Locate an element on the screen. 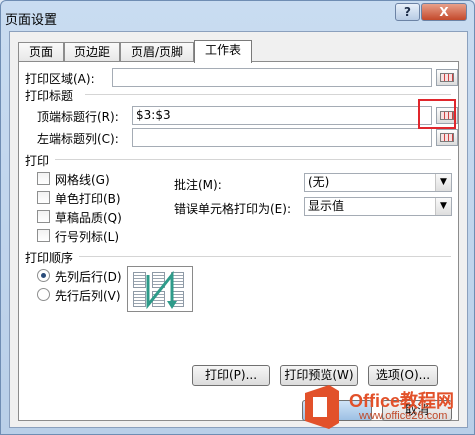  gridlines-label: 网格线(G) is located at coordinates (82, 180).